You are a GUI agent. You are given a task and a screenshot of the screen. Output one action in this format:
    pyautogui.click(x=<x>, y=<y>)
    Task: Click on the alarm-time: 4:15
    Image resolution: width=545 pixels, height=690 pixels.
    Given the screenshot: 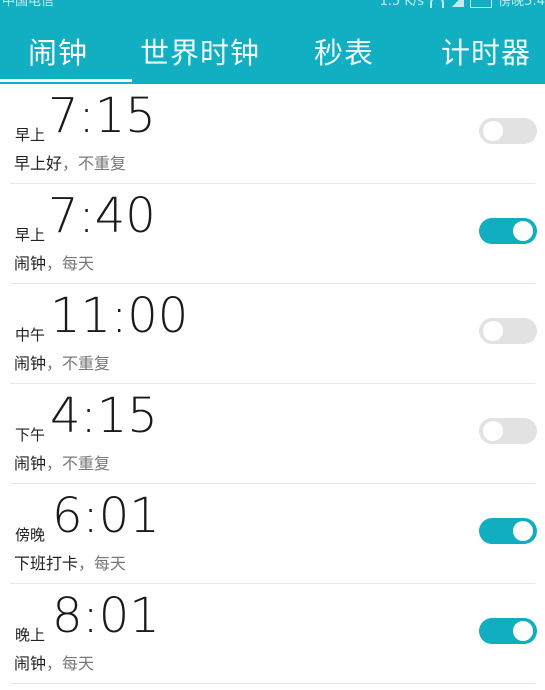 What is the action you would take?
    pyautogui.click(x=104, y=416)
    